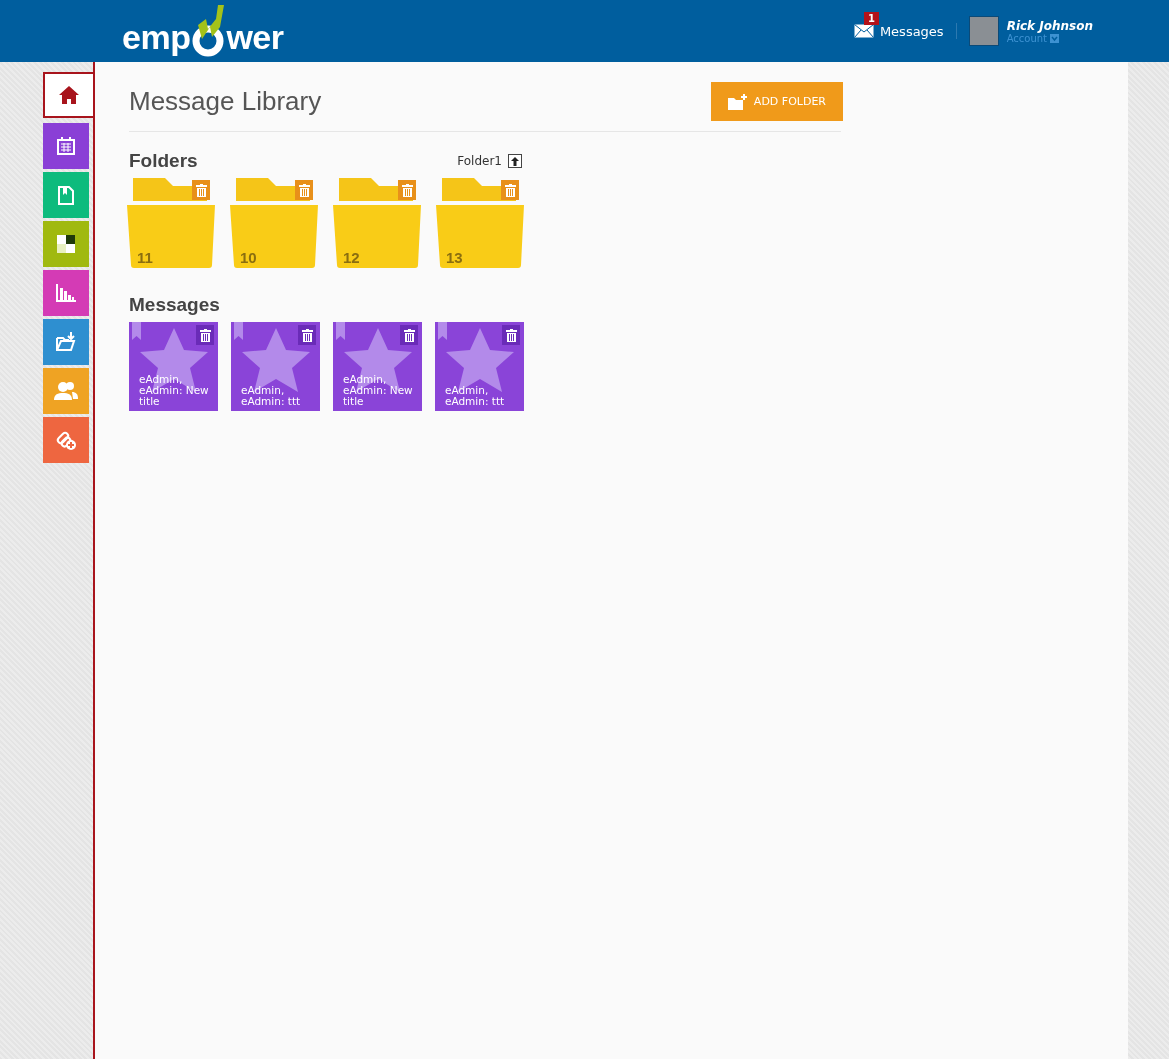 The image size is (1169, 1059). Describe the element at coordinates (66, 293) in the screenshot. I see `bar-chart-icon` at that location.